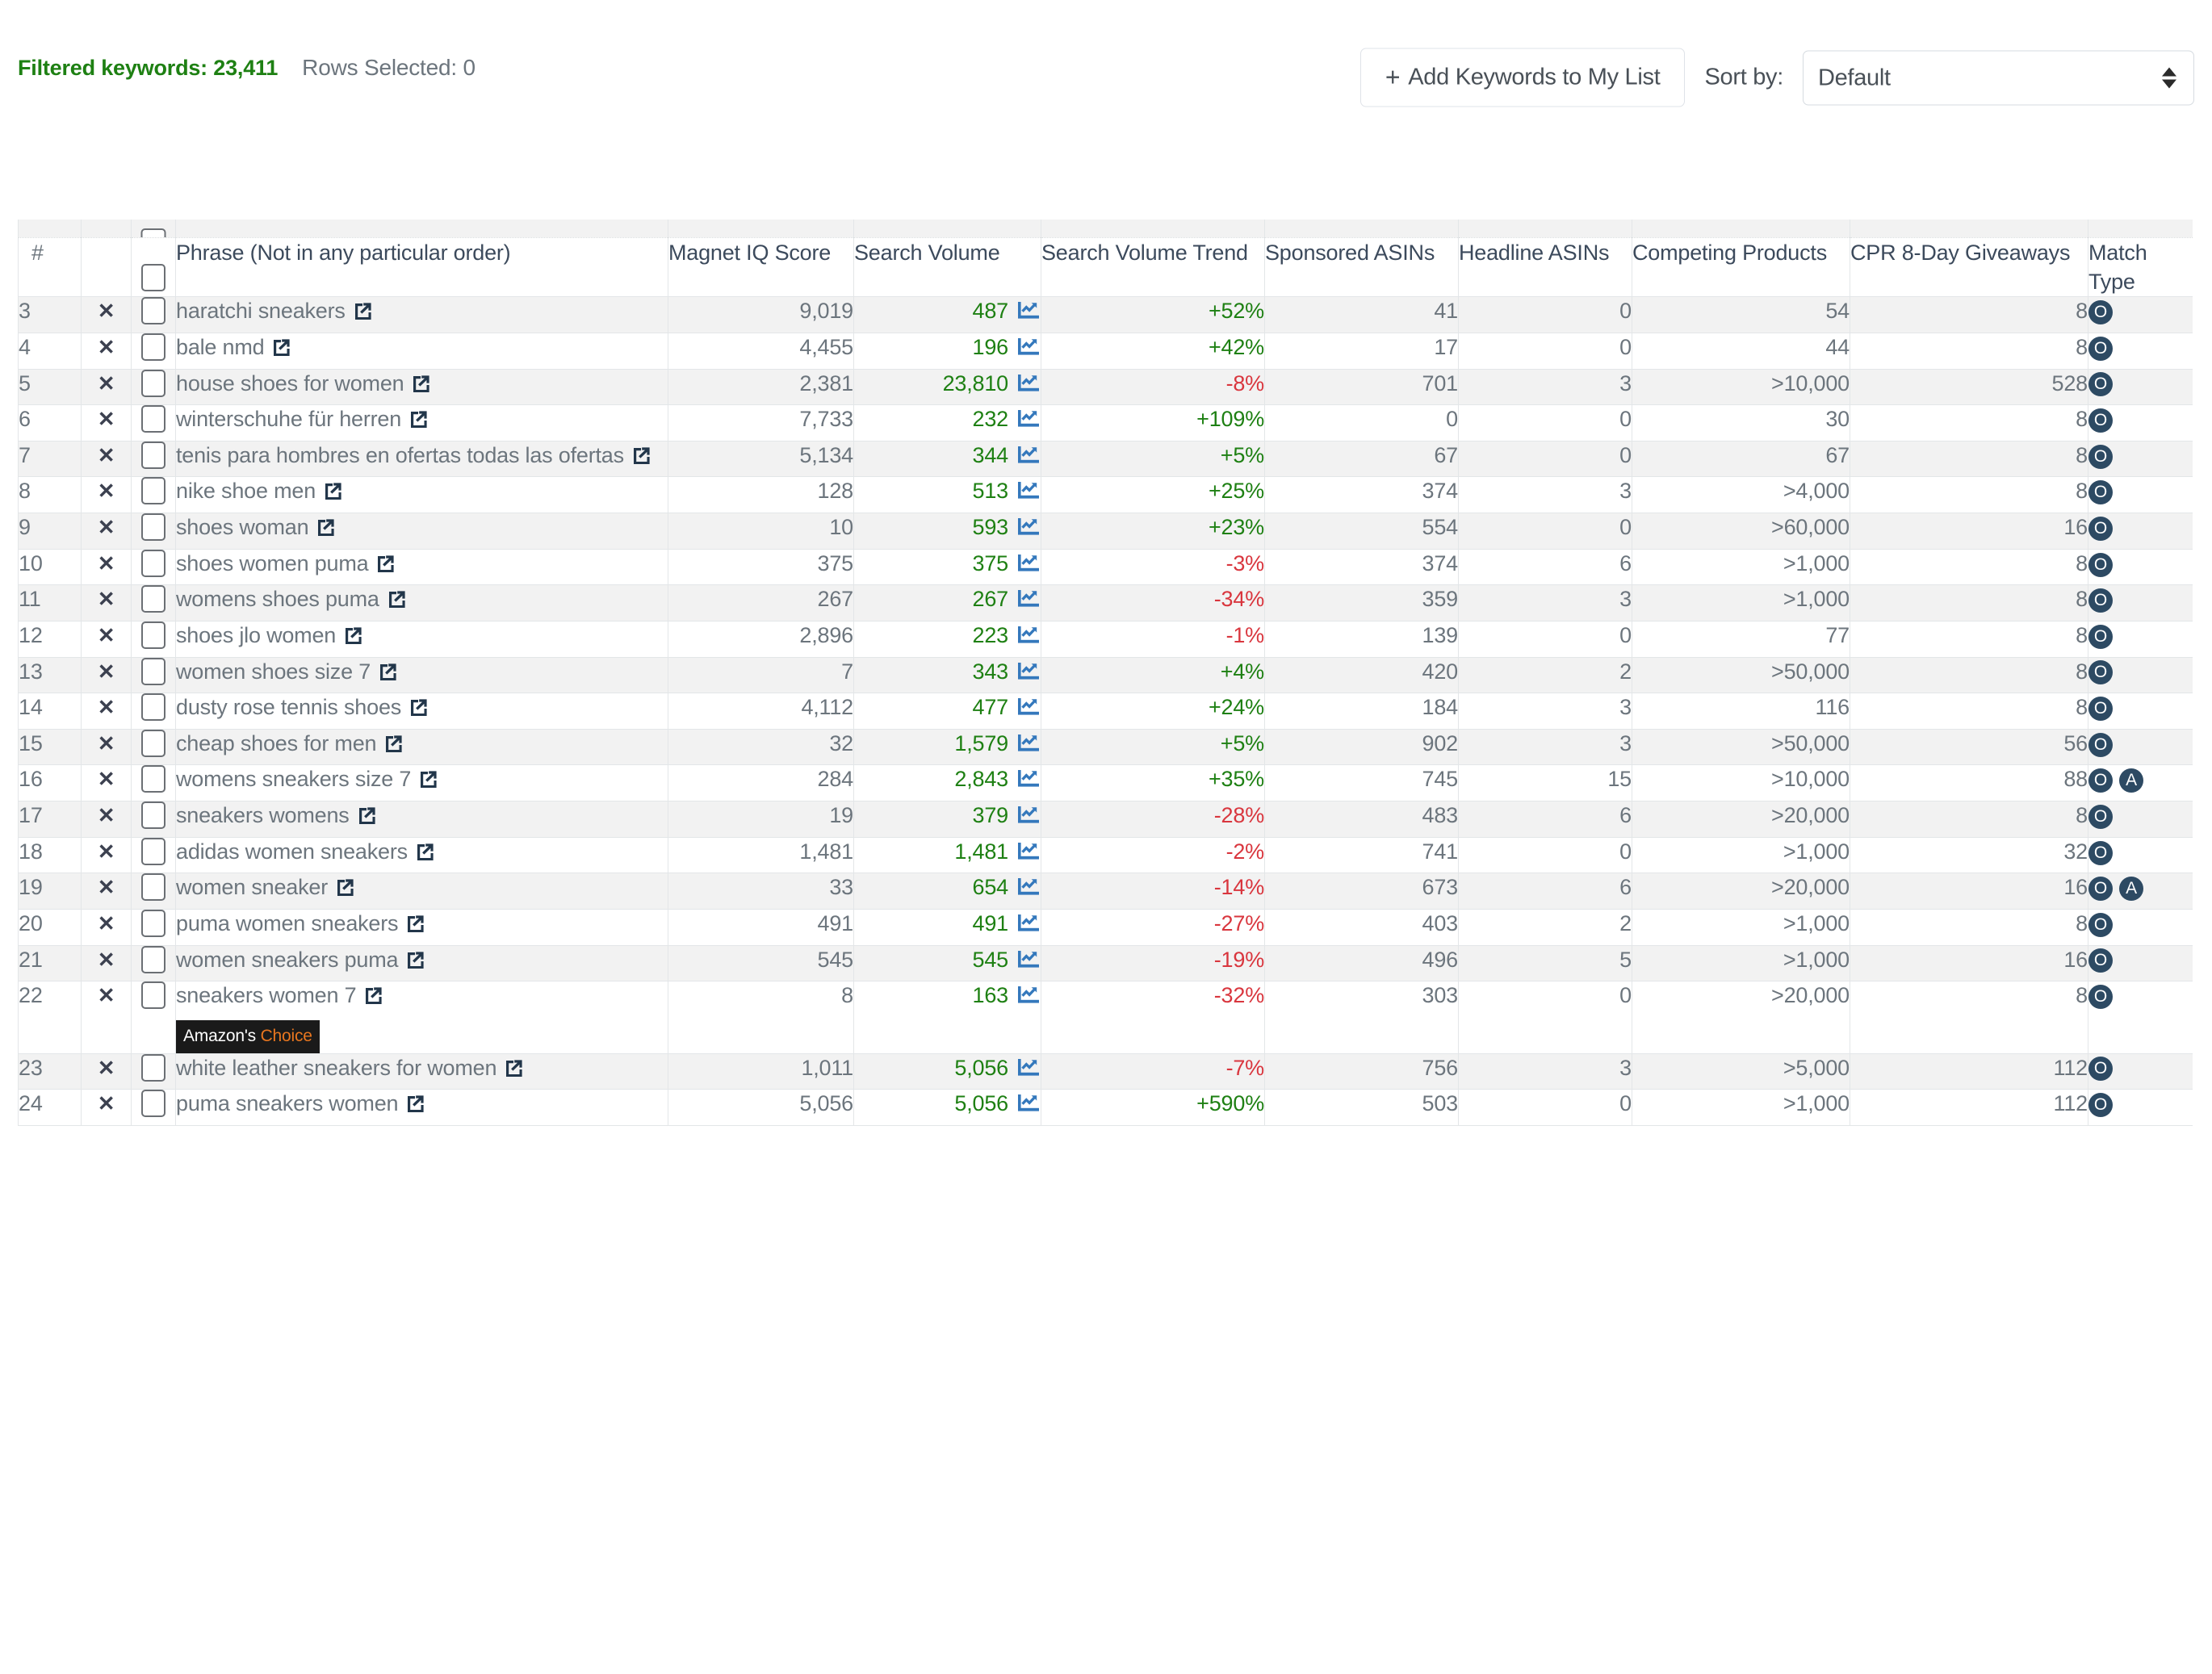 This screenshot has width=2212, height=1674. What do you see at coordinates (421, 748) in the screenshot?
I see `keyword-phrase-cell: cheap shoes for men` at bounding box center [421, 748].